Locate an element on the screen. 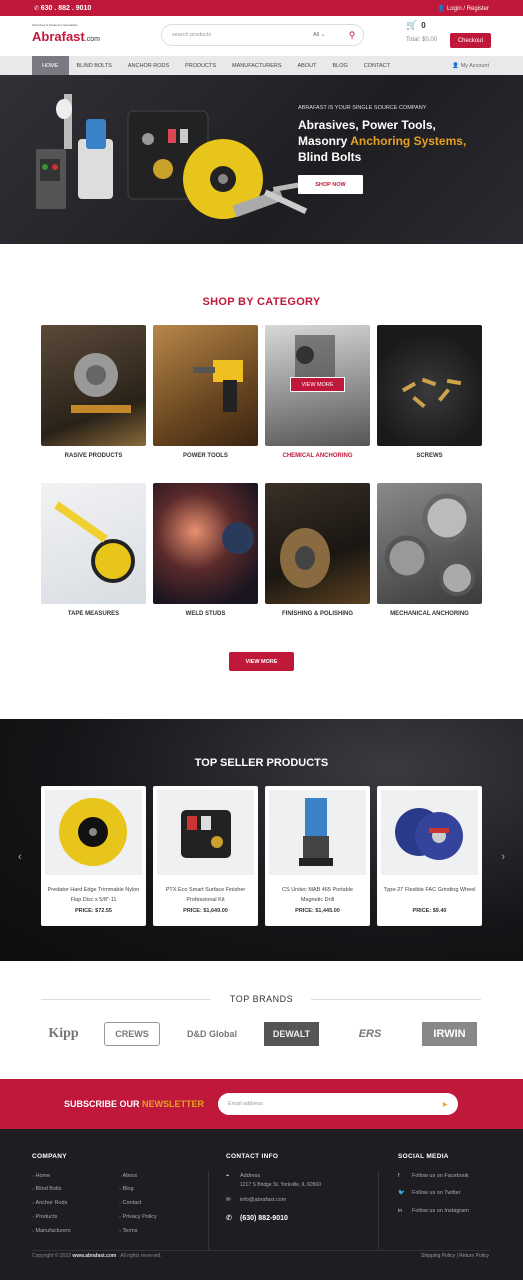 The image size is (523, 1280). category-label: RASIVE PRODUCTS is located at coordinates (93, 456).